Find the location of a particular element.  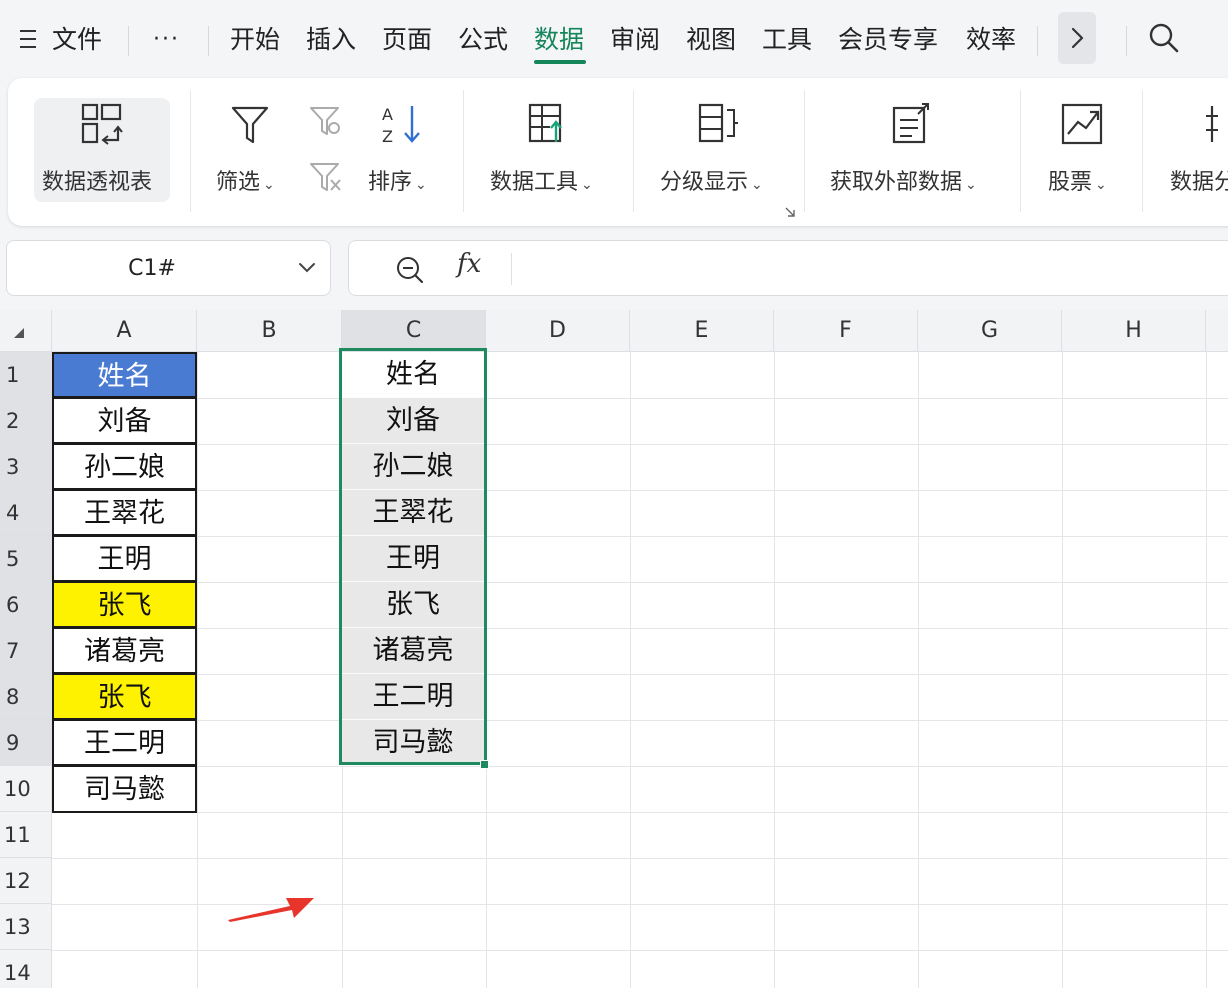

row-header-9: 9 is located at coordinates (26, 743).